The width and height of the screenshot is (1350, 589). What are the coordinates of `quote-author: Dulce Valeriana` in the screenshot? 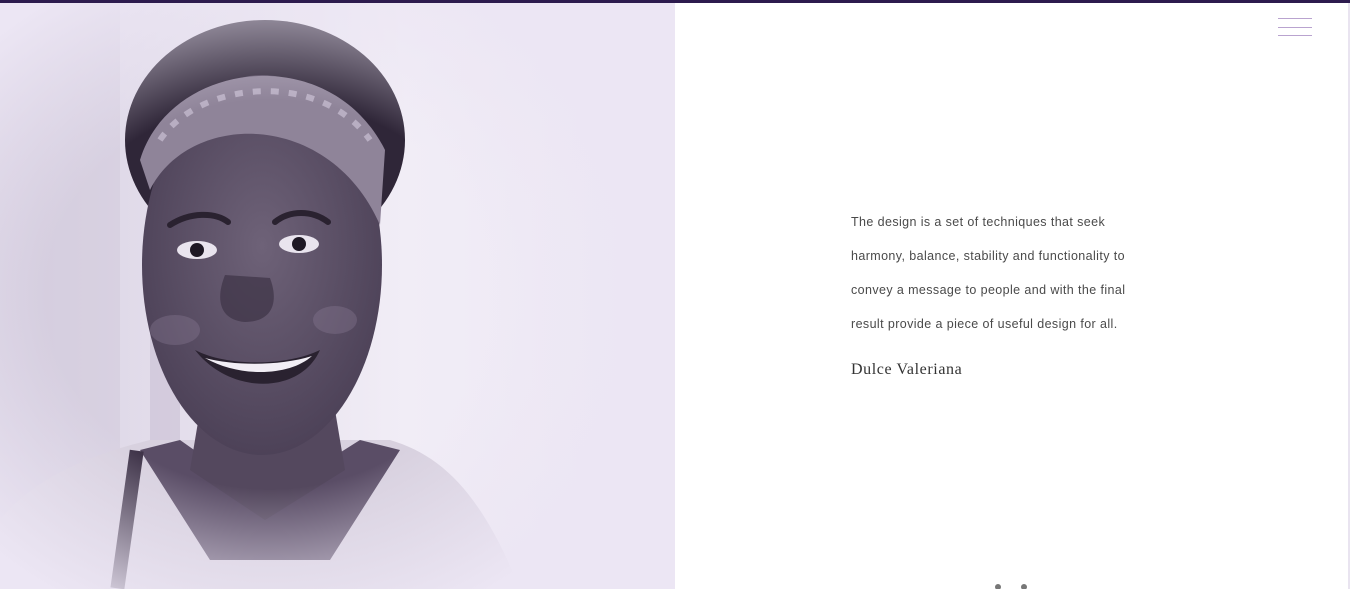 It's located at (907, 369).